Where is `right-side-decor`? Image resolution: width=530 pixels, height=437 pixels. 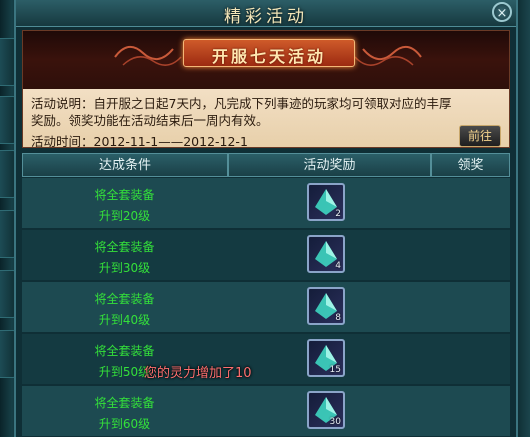
right-side-decor is located at coordinates (523, 218).